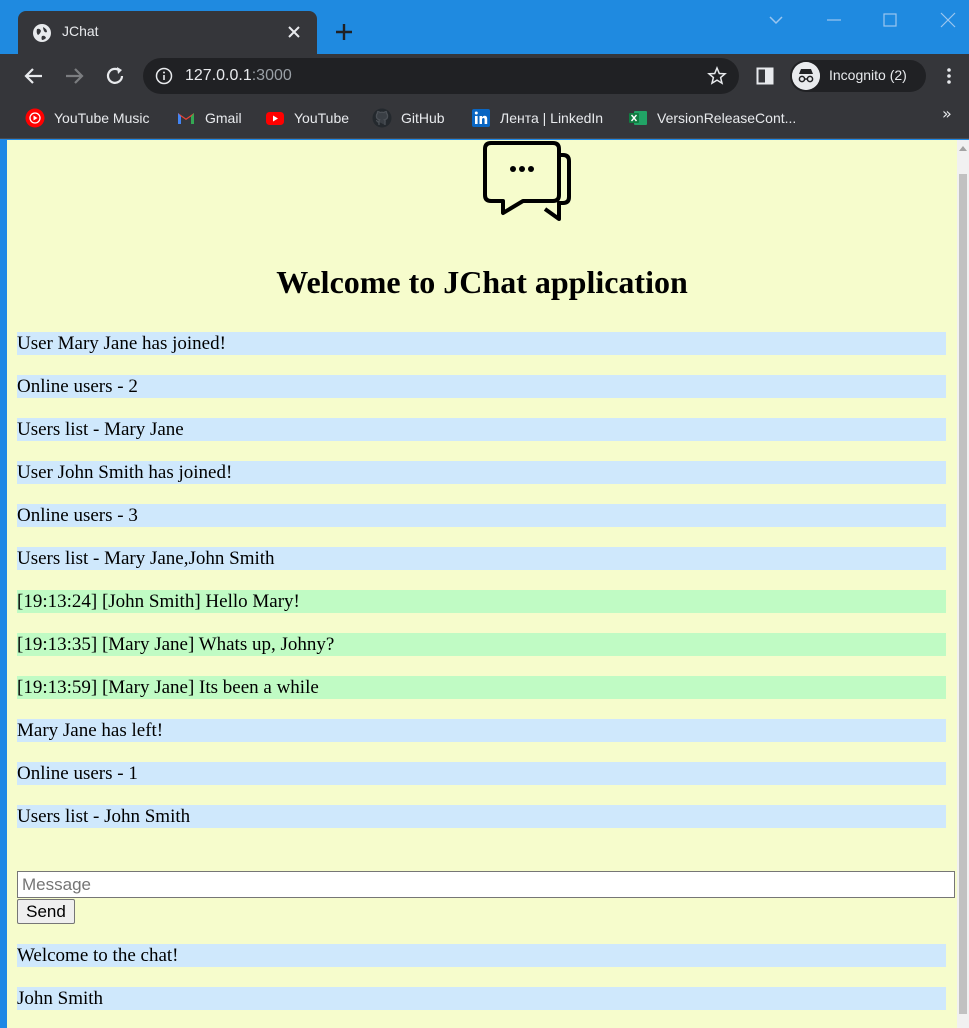 The height and width of the screenshot is (1028, 969). What do you see at coordinates (890, 20) in the screenshot?
I see `maximize-icon` at bounding box center [890, 20].